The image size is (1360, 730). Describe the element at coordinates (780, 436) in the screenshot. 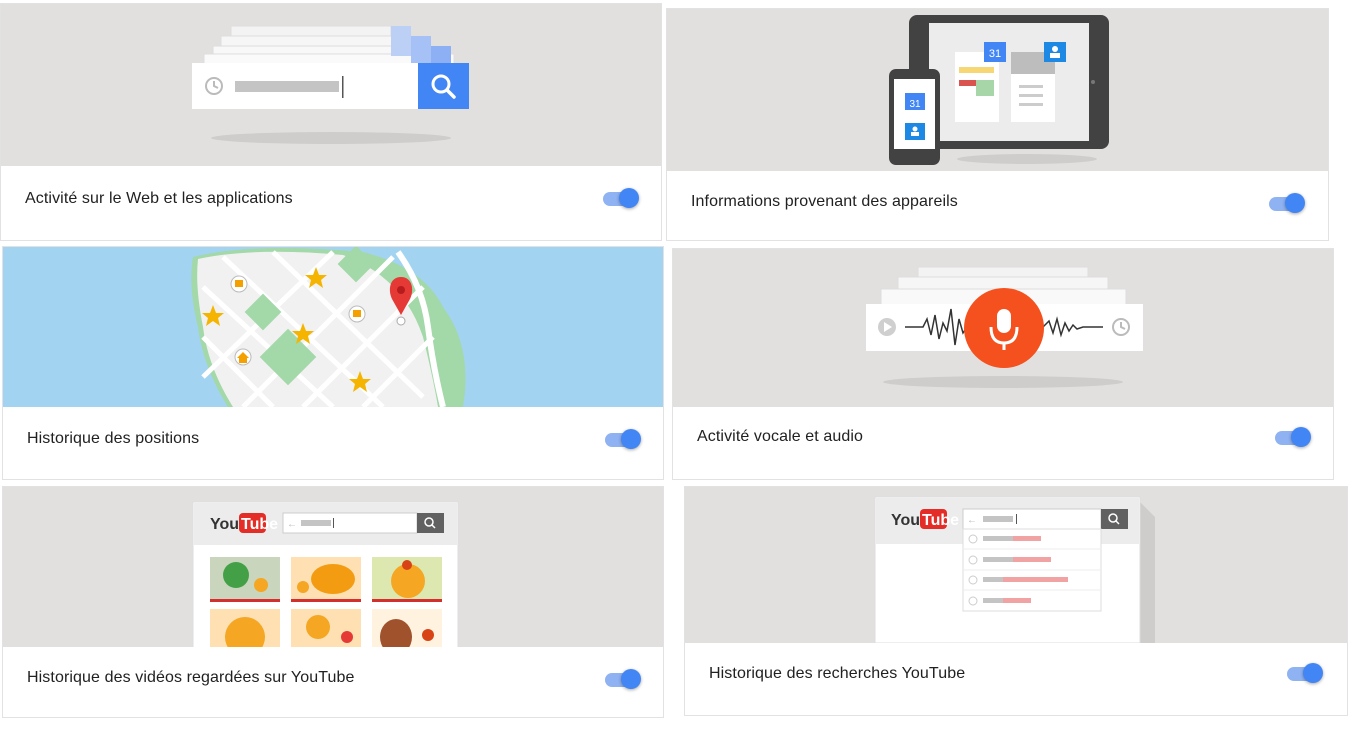

I see `card-label: Activité vocale et audio` at that location.